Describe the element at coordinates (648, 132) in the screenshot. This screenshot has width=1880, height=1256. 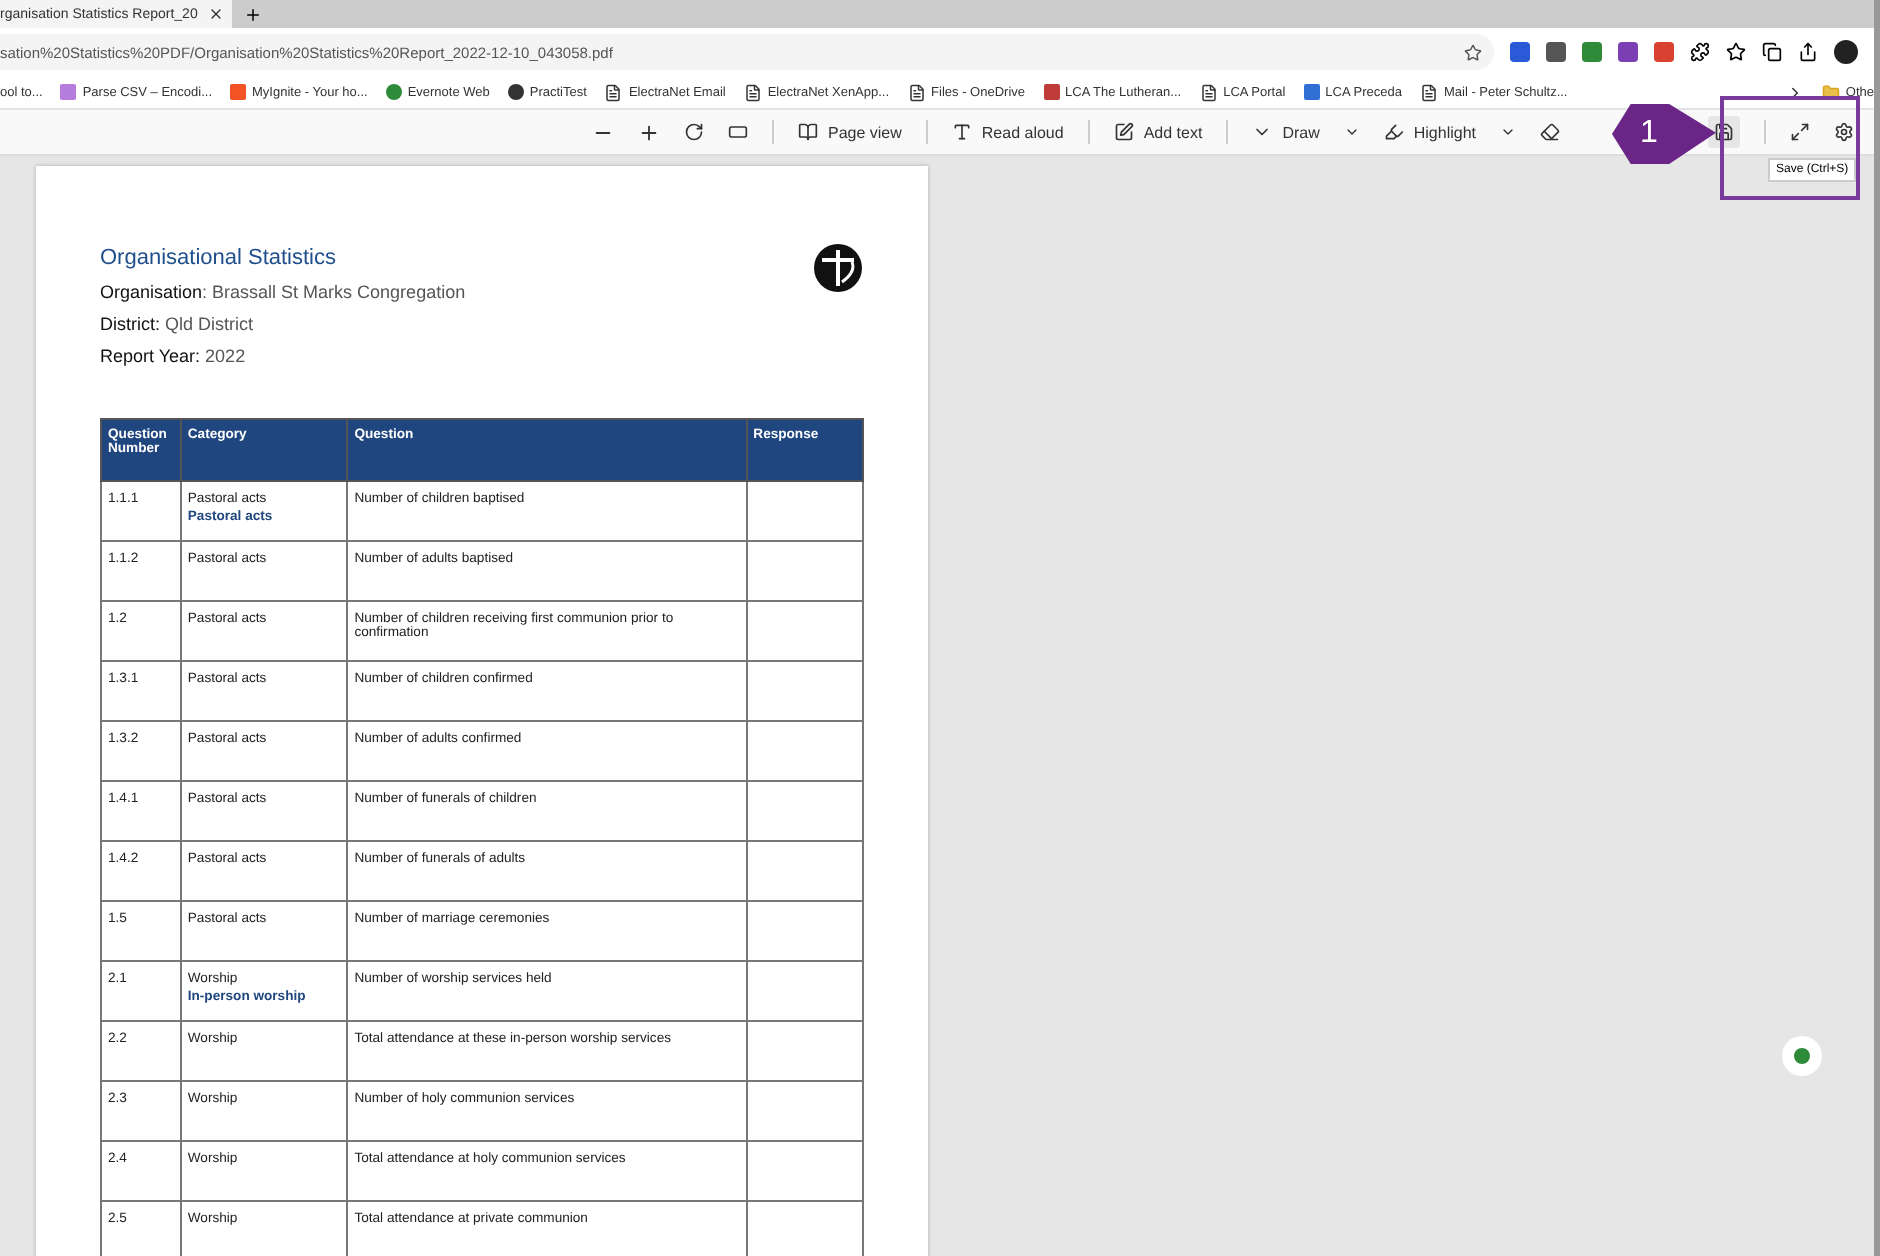
I see `zoom-in-icon` at that location.